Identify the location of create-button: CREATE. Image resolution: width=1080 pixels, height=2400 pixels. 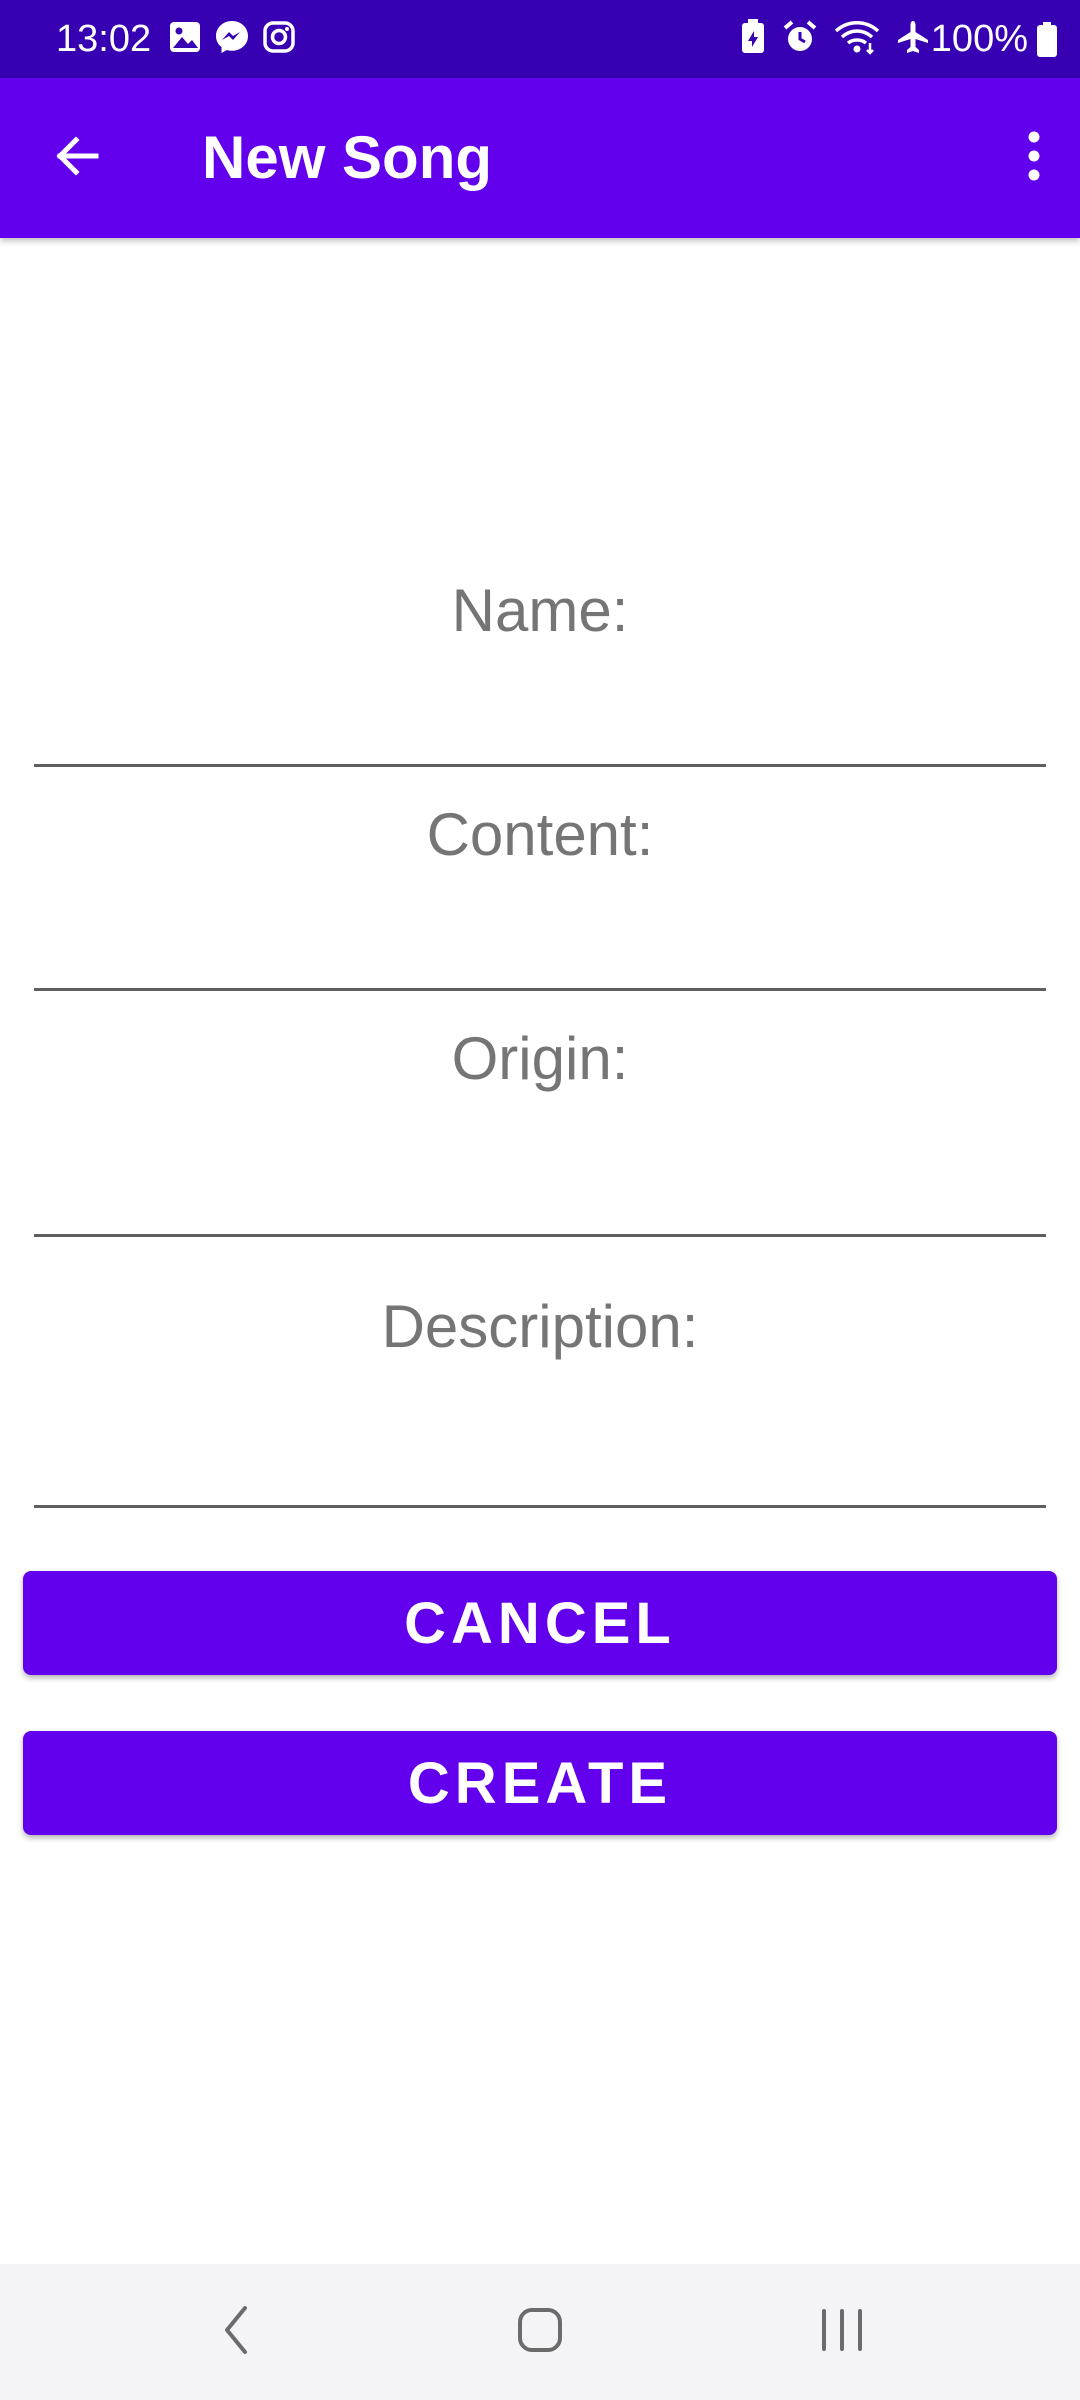
(540, 1783).